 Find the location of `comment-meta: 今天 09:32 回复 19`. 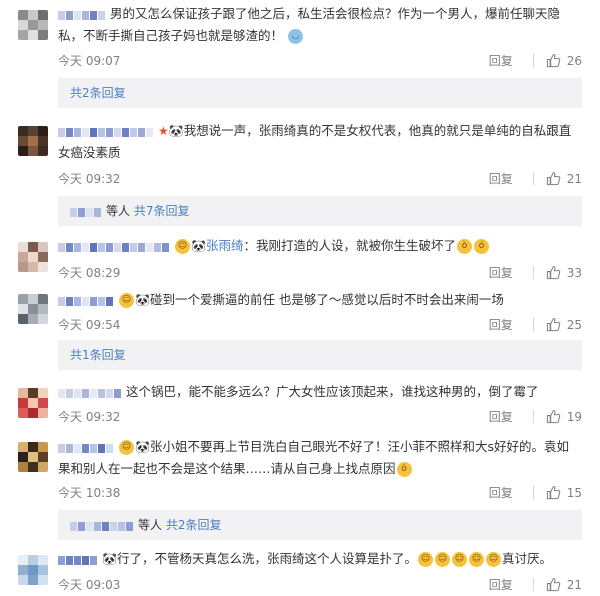

comment-meta: 今天 09:32 回复 19 is located at coordinates (320, 417).